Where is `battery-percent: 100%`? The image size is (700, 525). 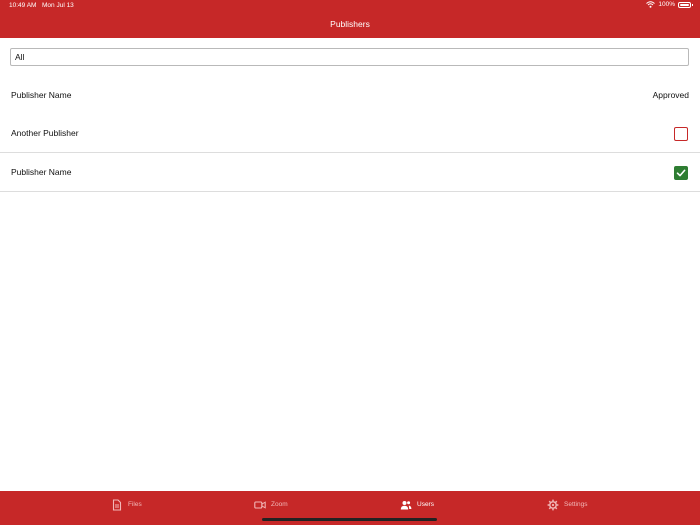
battery-percent: 100% is located at coordinates (666, 4).